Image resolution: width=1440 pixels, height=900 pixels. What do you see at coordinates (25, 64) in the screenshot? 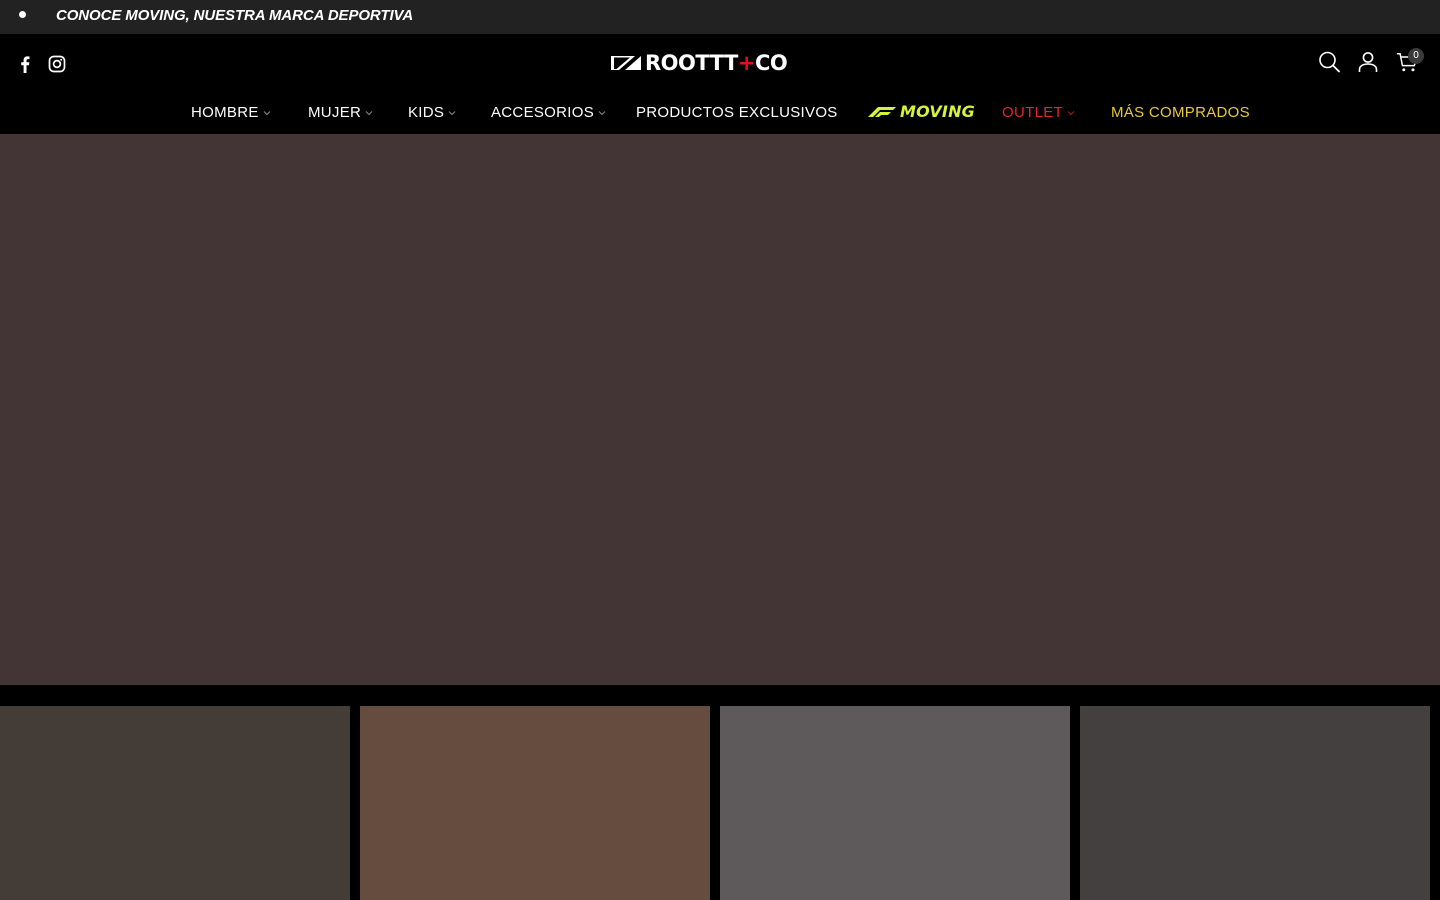
I see `facebook-icon` at bounding box center [25, 64].